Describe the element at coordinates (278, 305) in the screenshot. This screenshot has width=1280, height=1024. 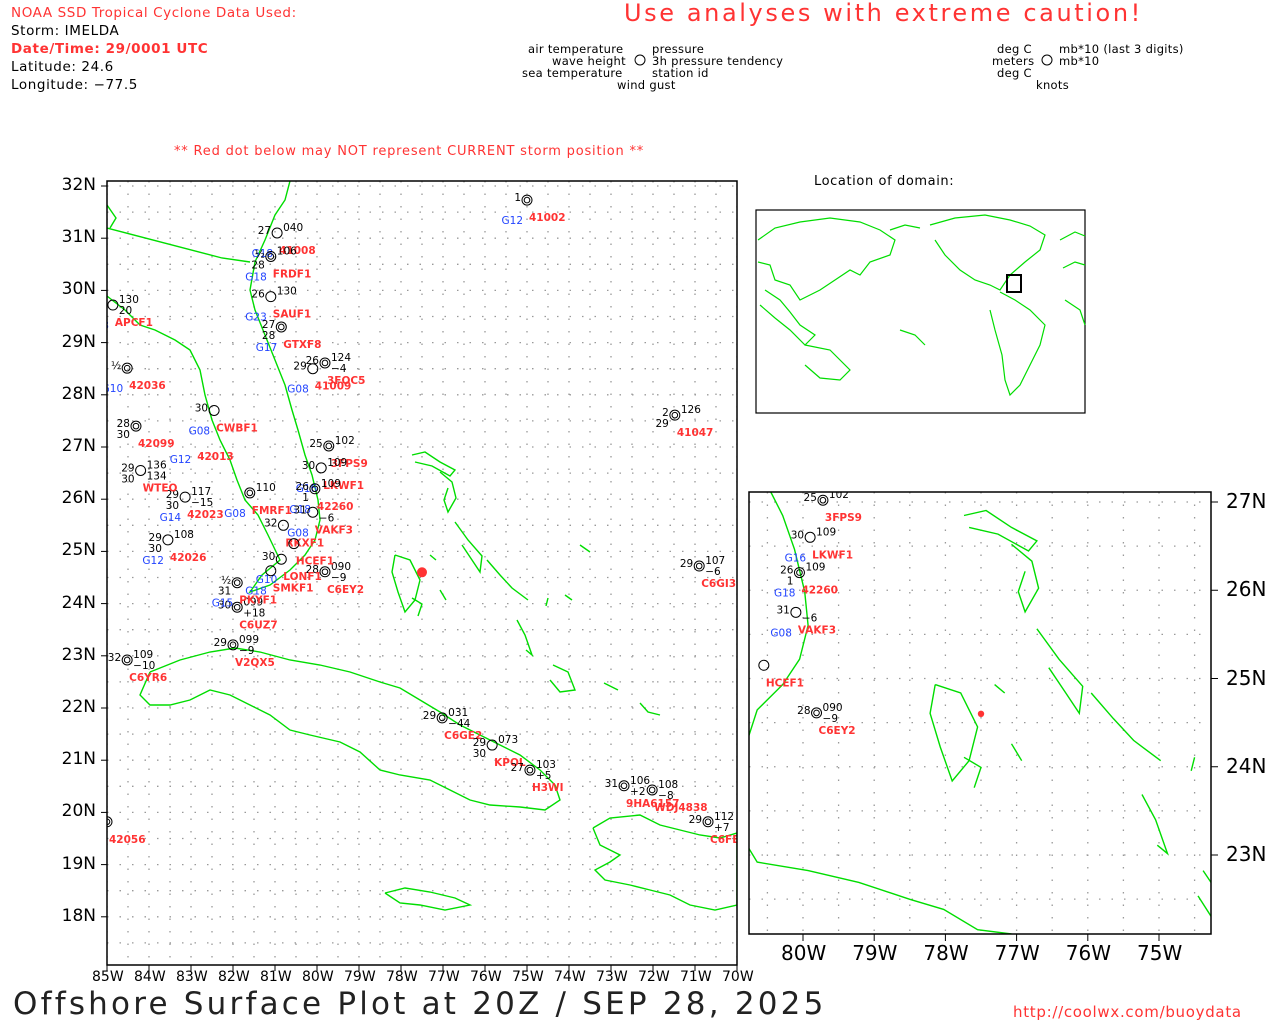
I see `station-plot: 26 130SAUF1G23` at that location.